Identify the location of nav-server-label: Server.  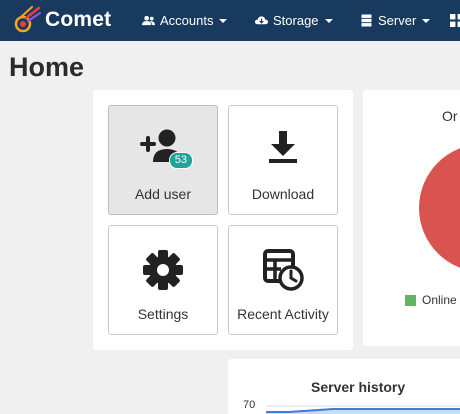
(397, 20).